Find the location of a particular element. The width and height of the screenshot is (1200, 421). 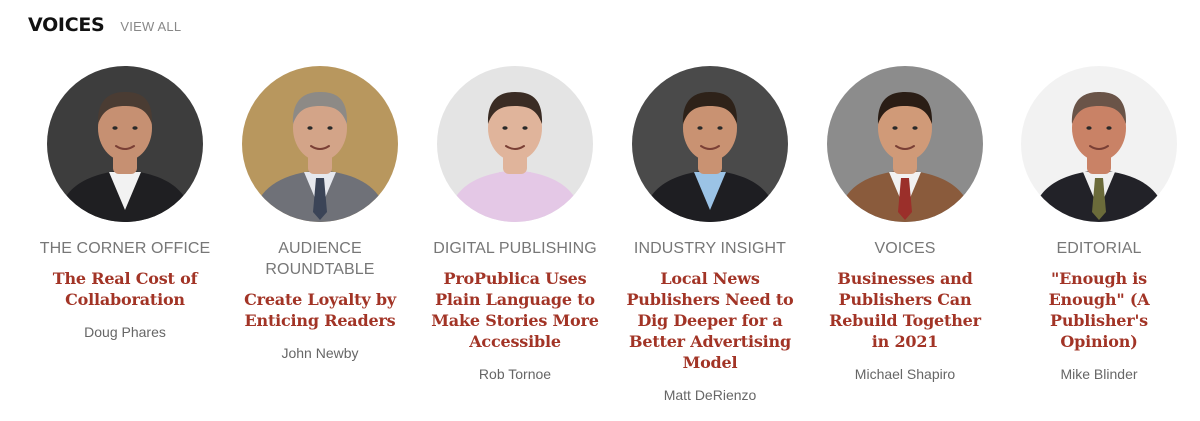

view-all-link: VIEW ALL is located at coordinates (150, 26).